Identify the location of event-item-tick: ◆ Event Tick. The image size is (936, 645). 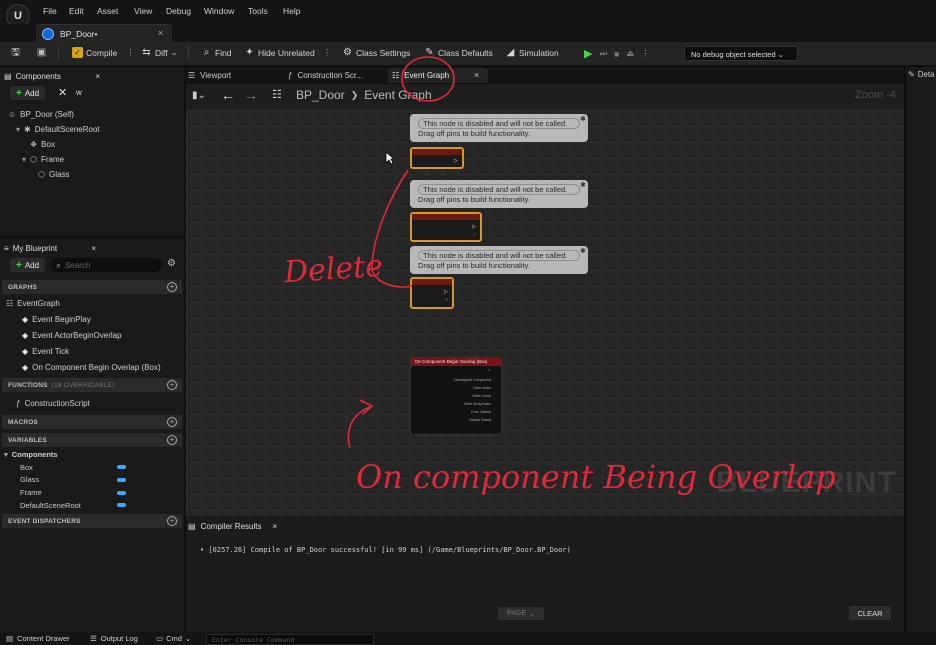
(45, 351).